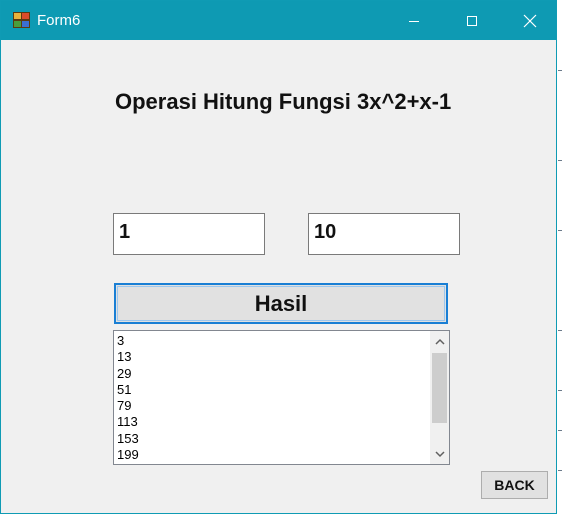 Image resolution: width=563 pixels, height=514 pixels. Describe the element at coordinates (271, 455) in the screenshot. I see `list-item: 199` at that location.